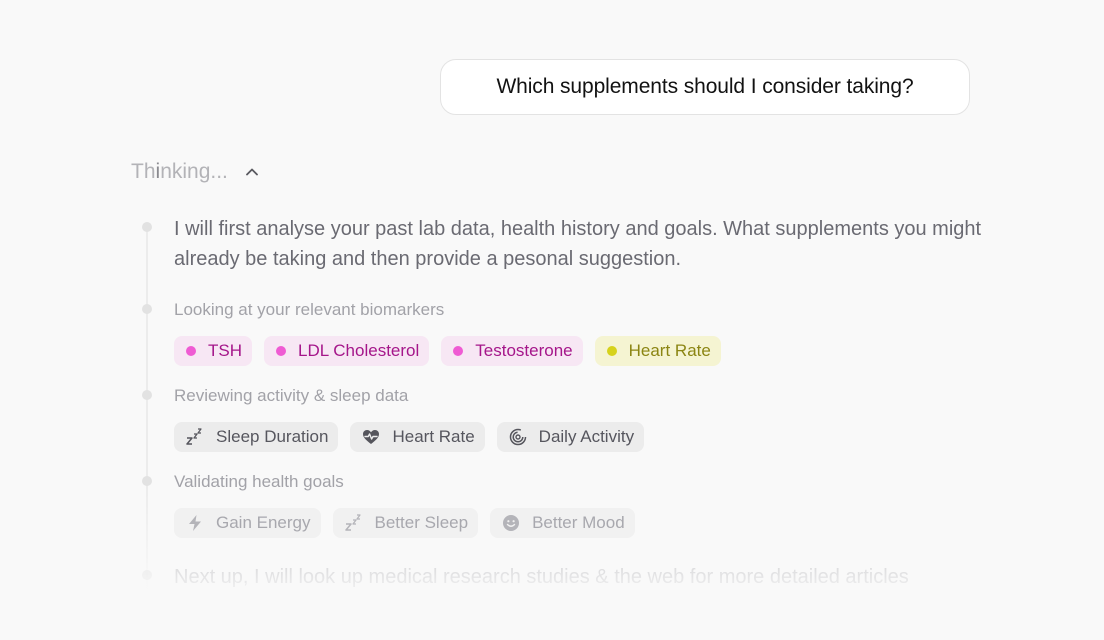 This screenshot has height=640, width=1104. I want to click on goal-chips: Gain Energy Better Sleep Better Mood, so click(404, 523).